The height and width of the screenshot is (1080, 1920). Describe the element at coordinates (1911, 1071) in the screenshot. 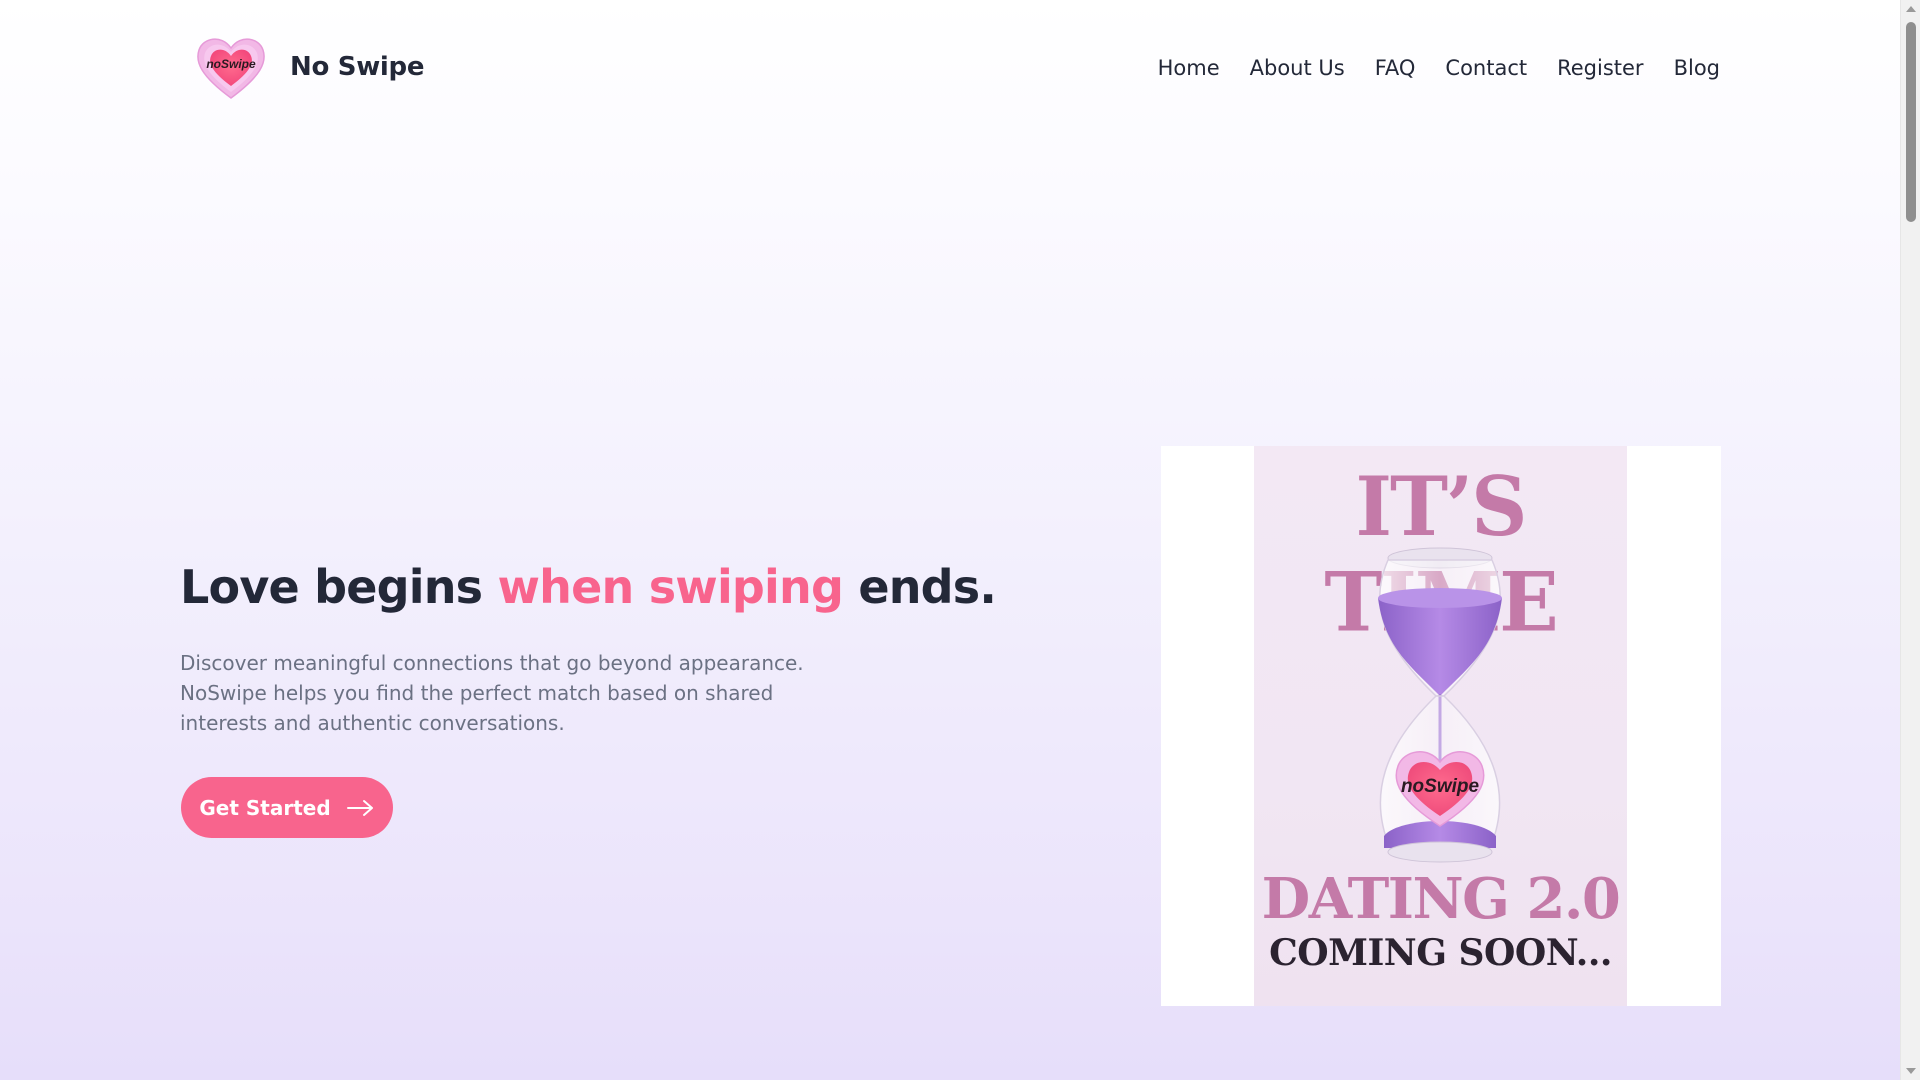

I see `scroll-down-arrow-icon` at that location.